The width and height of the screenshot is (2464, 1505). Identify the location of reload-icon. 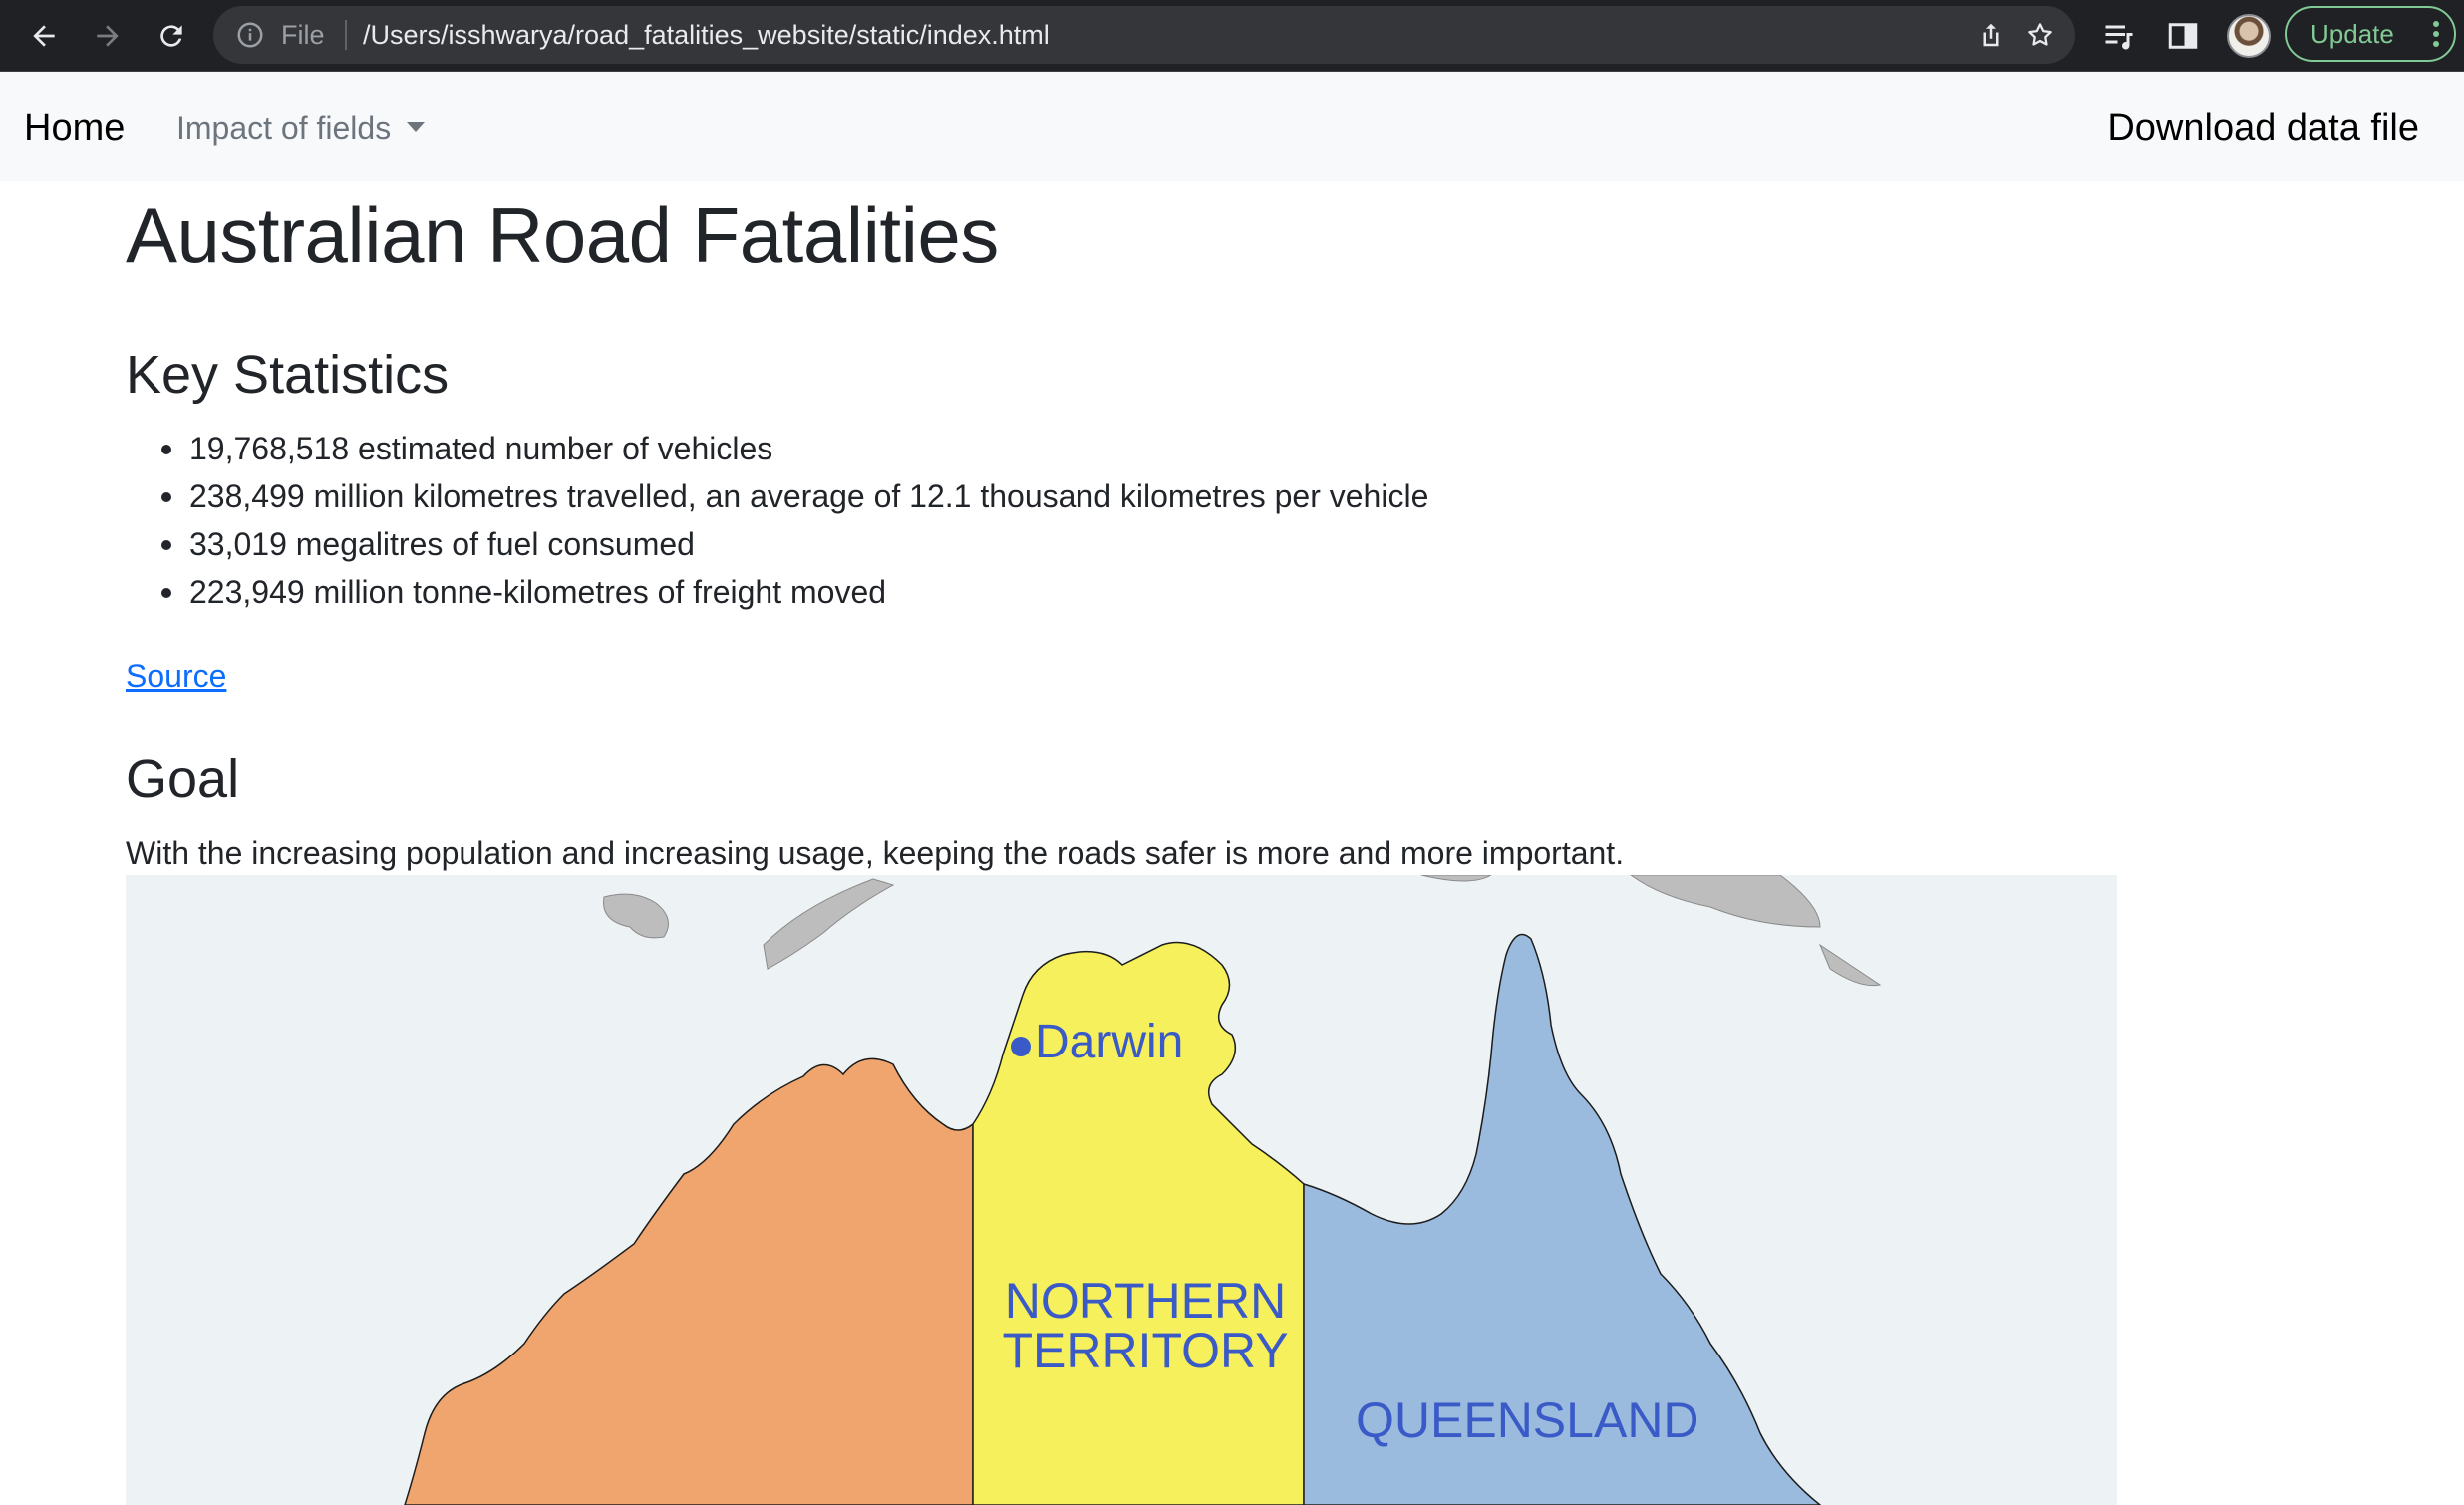
(171, 36).